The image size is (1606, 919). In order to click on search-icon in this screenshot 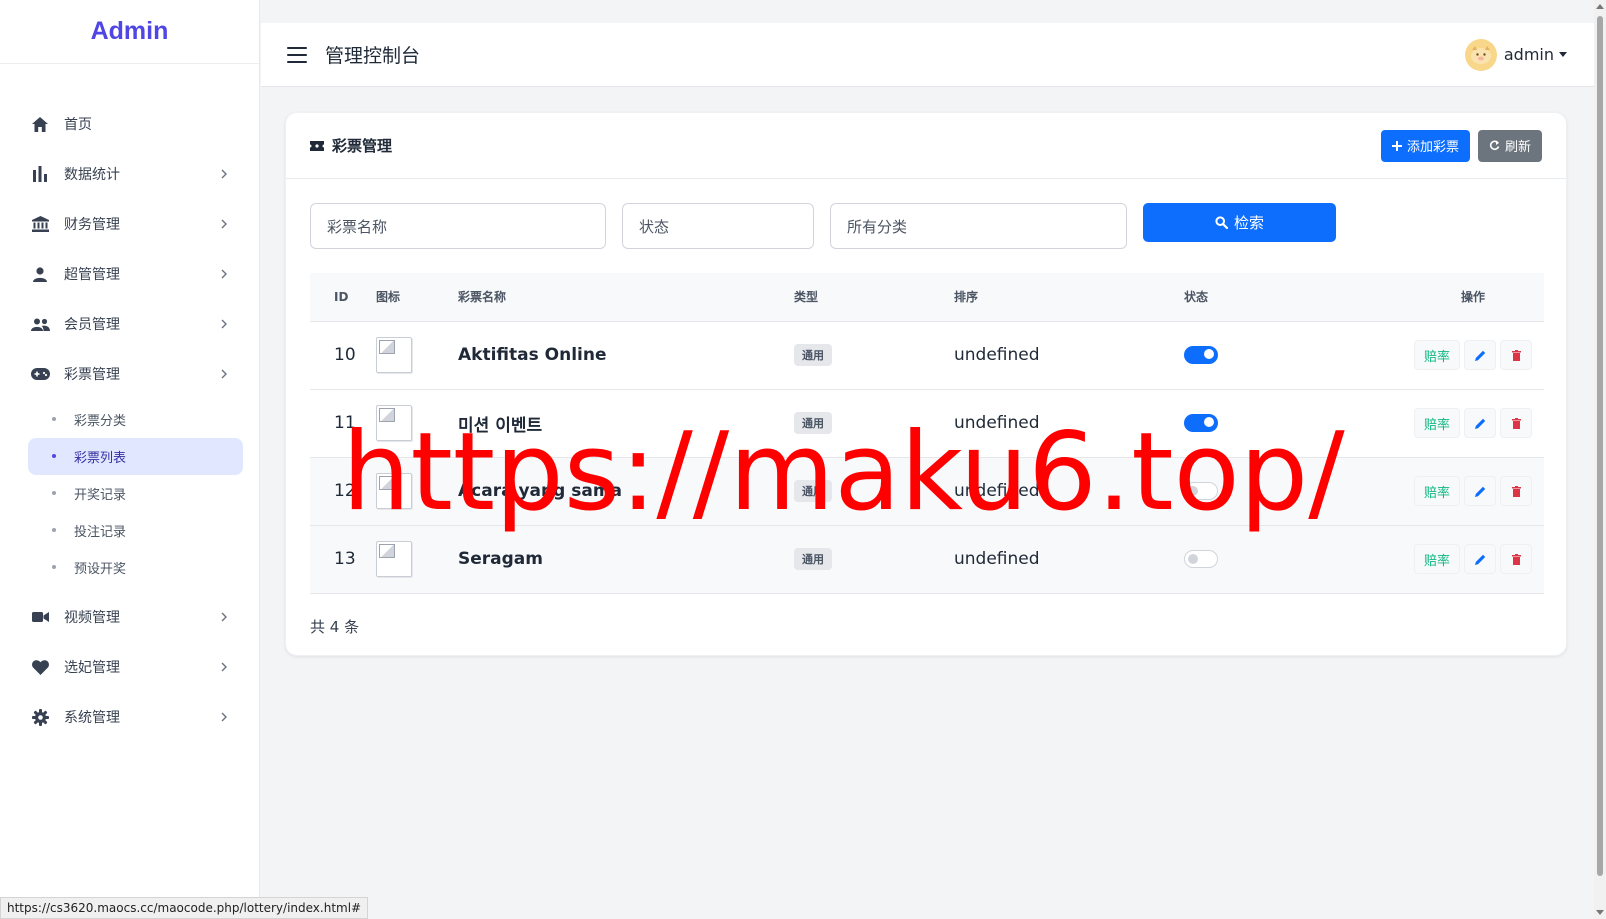, I will do `click(1221, 222)`.